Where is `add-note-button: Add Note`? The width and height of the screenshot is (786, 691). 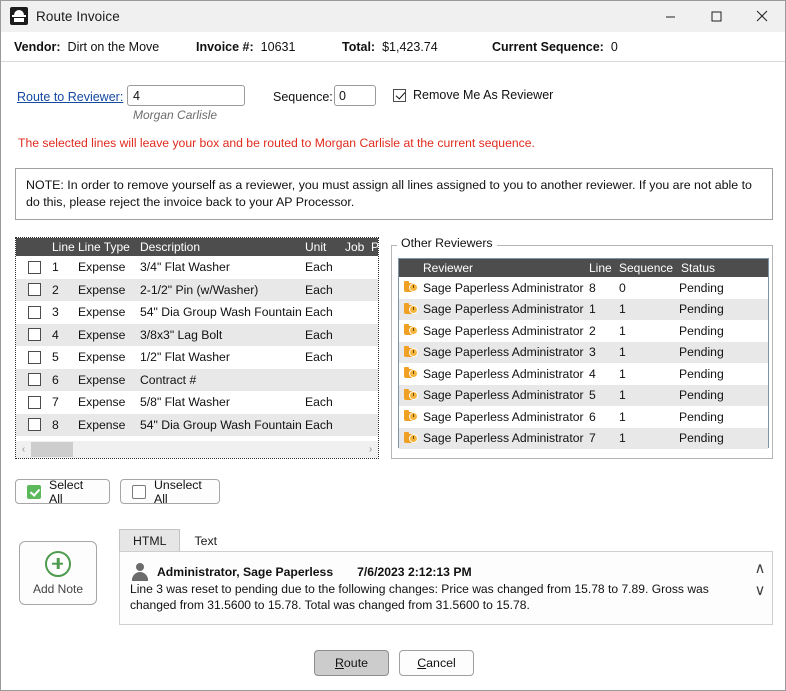
add-note-button: Add Note is located at coordinates (58, 573).